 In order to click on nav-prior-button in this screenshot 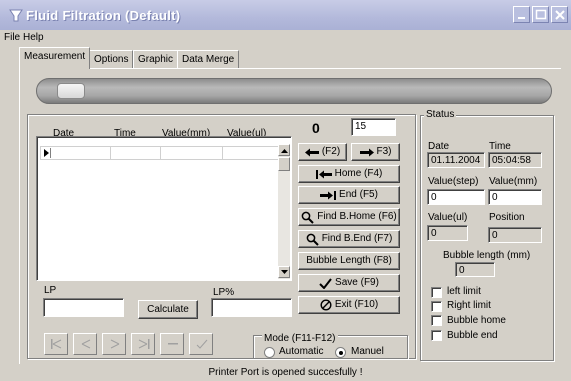, I will do `click(85, 344)`.